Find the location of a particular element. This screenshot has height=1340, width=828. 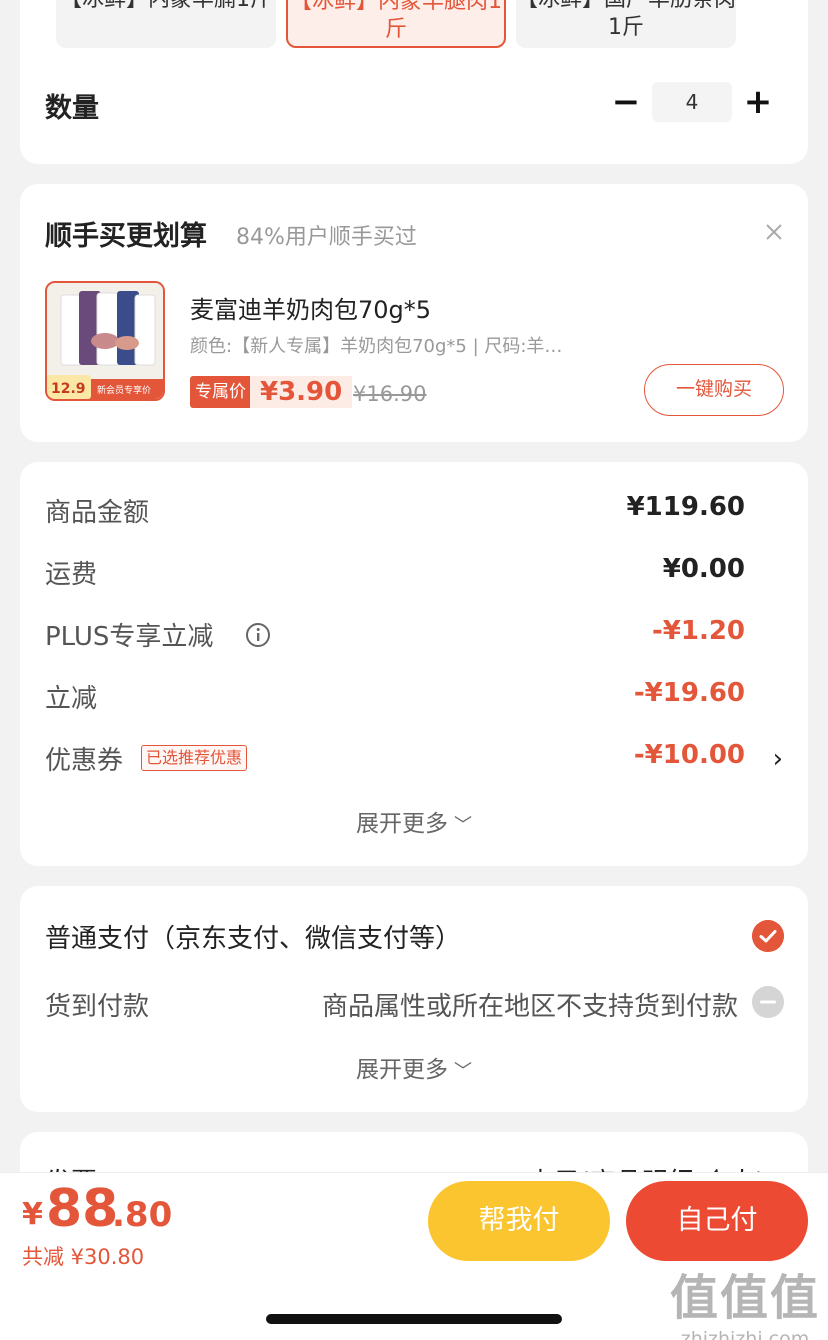

coupon-label: 优惠券 is located at coordinates (84, 761).